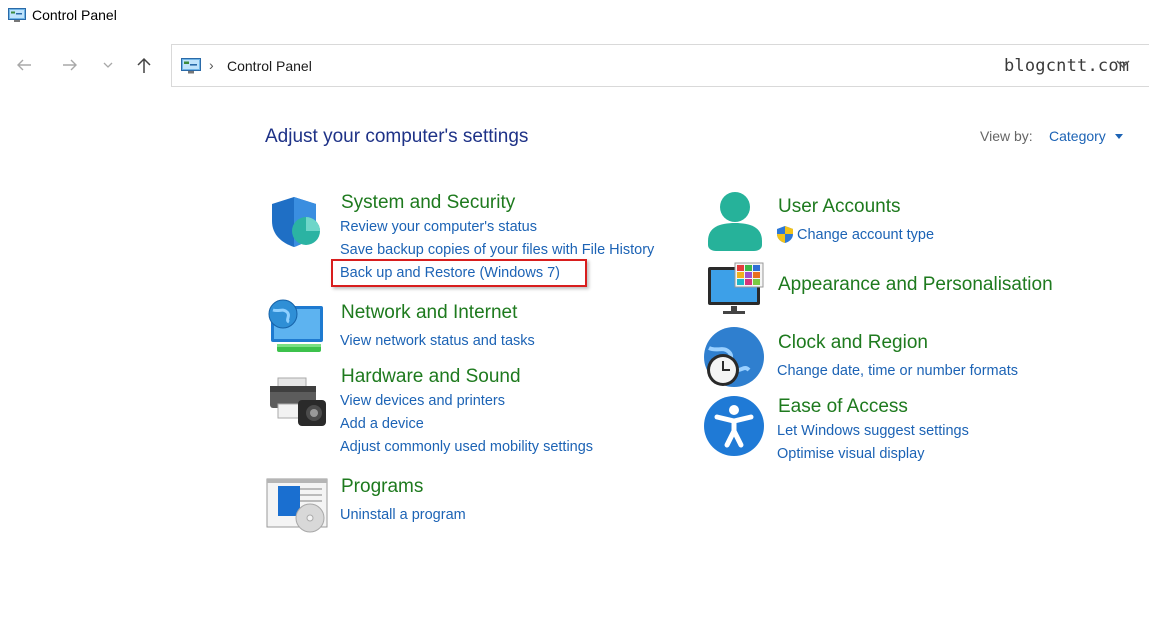 Image resolution: width=1151 pixels, height=644 pixels. Describe the element at coordinates (298, 401) in the screenshot. I see `printer-icon` at that location.